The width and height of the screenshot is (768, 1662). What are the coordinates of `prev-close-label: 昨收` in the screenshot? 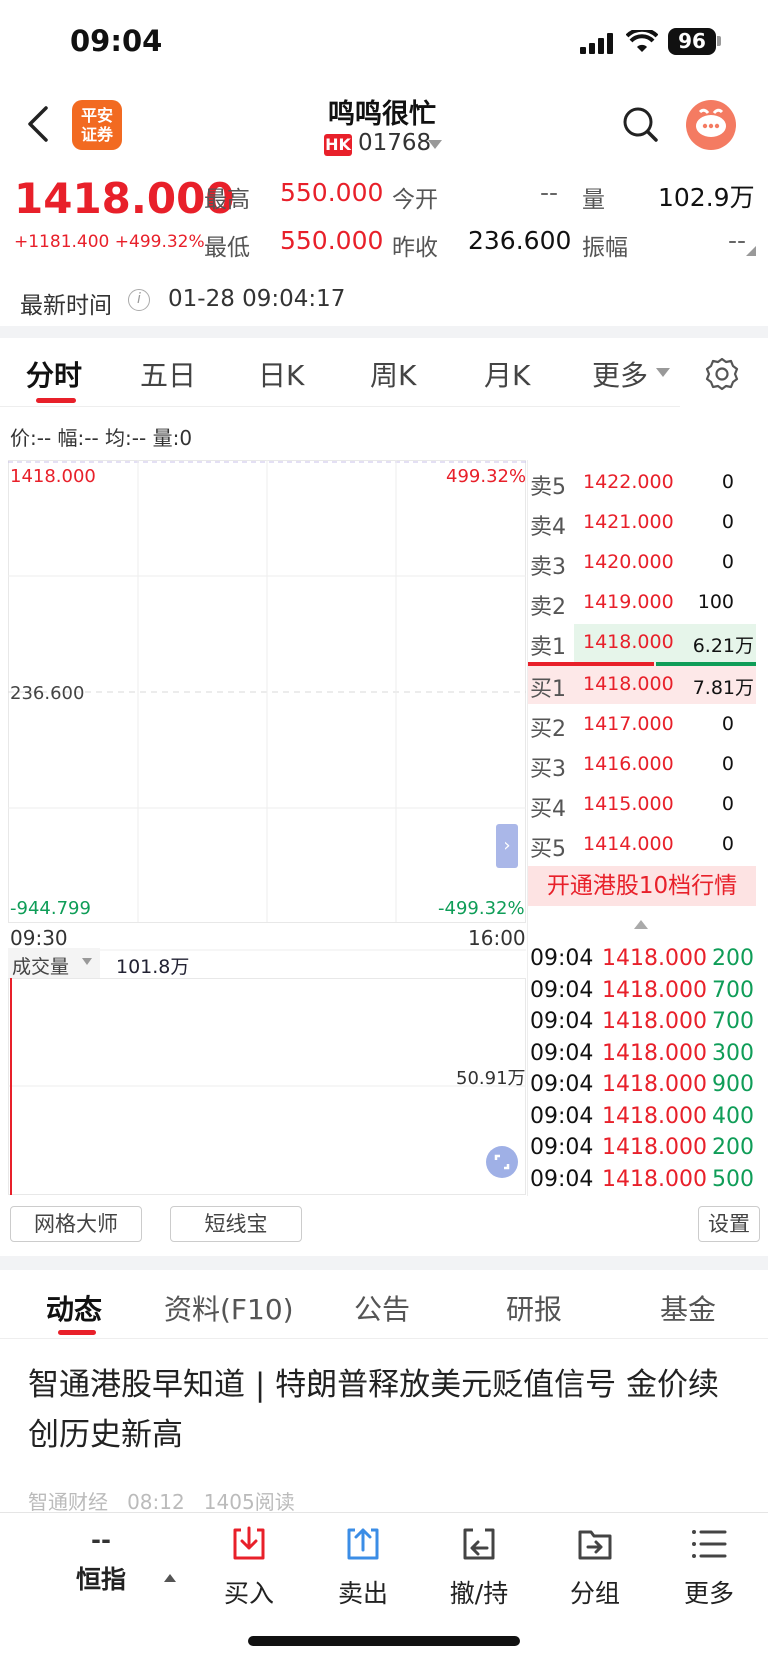 It's located at (415, 248).